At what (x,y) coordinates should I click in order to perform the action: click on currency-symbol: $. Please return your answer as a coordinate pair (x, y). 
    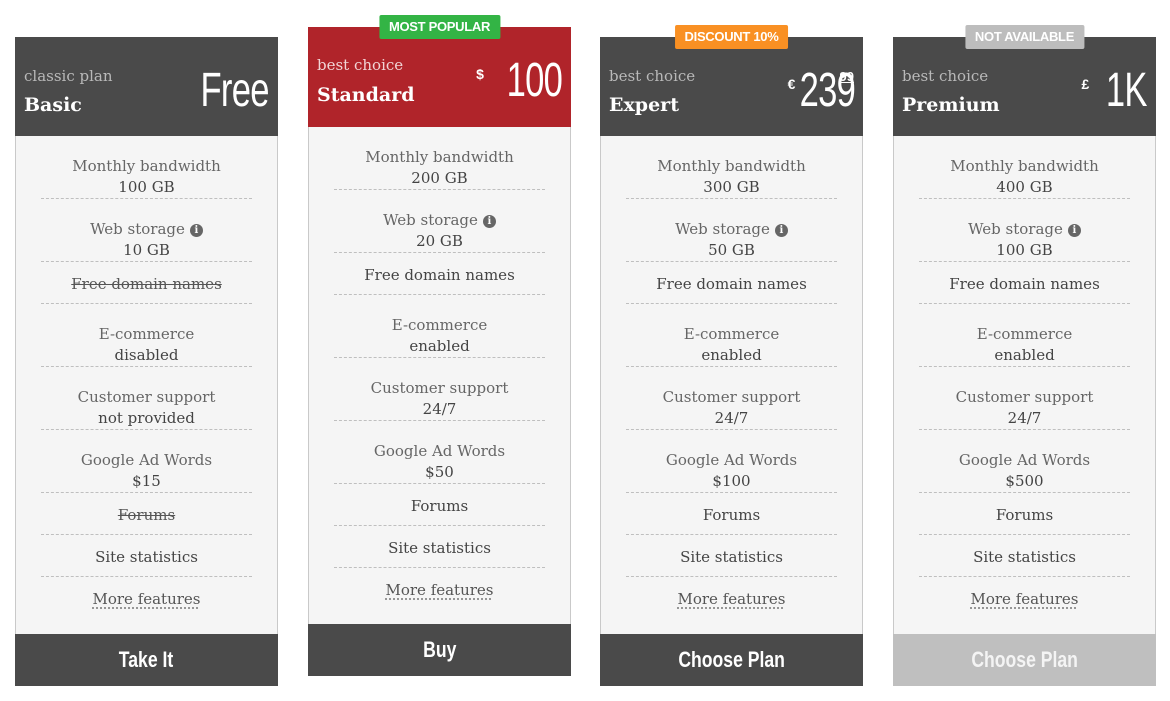
    Looking at the image, I should click on (480, 74).